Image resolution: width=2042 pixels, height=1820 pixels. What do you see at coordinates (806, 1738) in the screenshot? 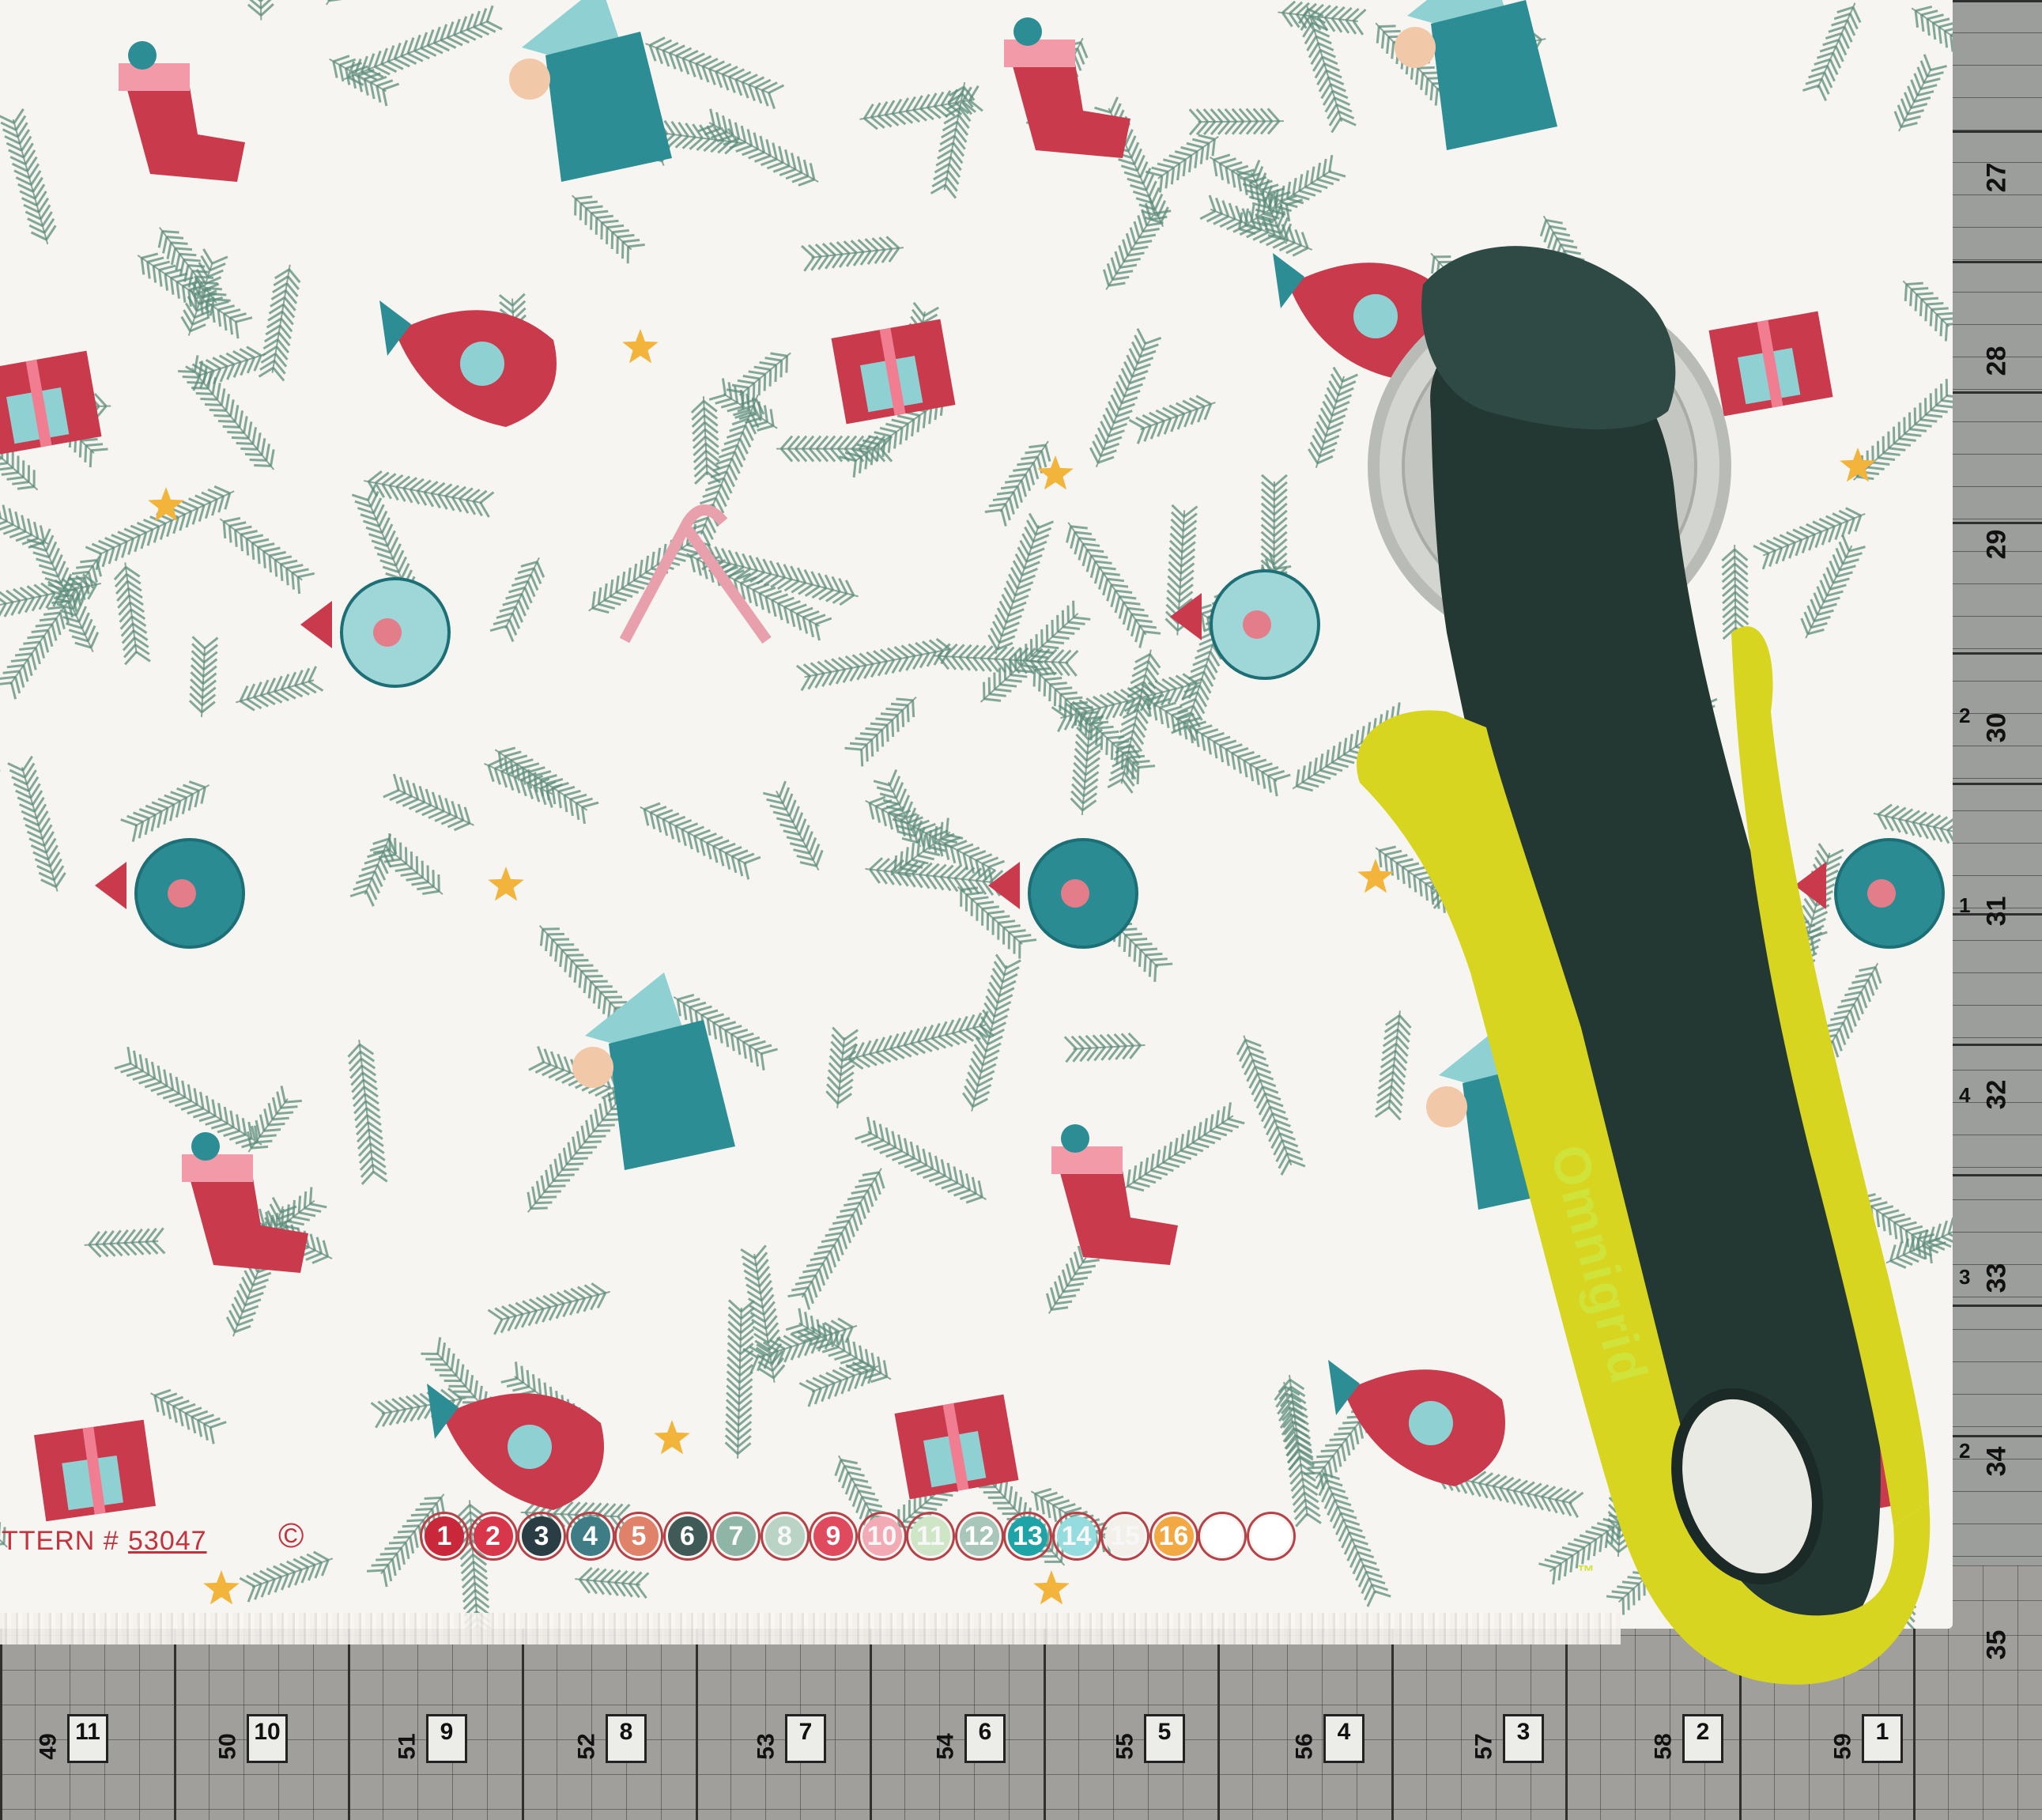
I see `ruler-box-number: 7` at bounding box center [806, 1738].